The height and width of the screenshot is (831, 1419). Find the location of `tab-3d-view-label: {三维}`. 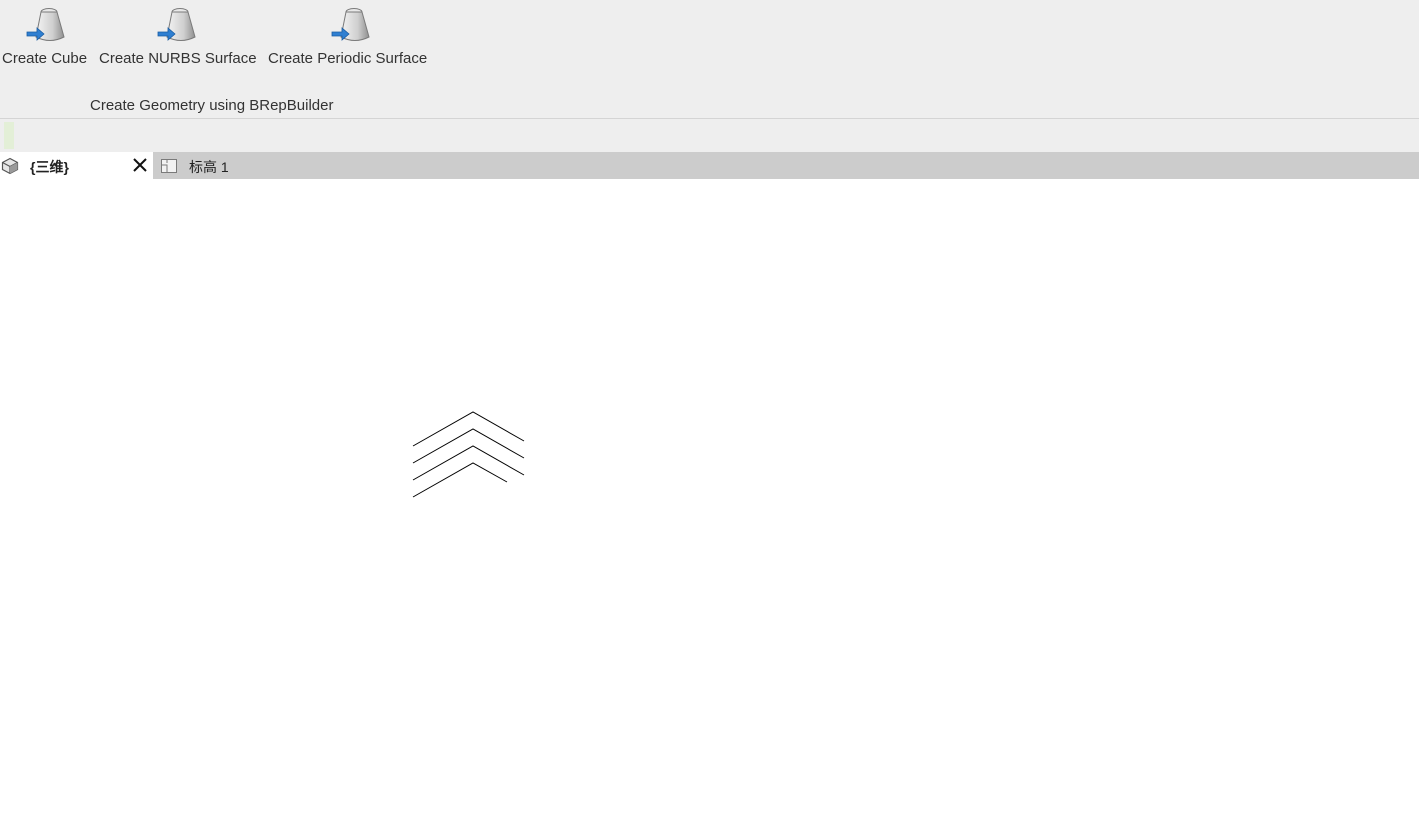

tab-3d-view-label: {三维} is located at coordinates (49, 167).